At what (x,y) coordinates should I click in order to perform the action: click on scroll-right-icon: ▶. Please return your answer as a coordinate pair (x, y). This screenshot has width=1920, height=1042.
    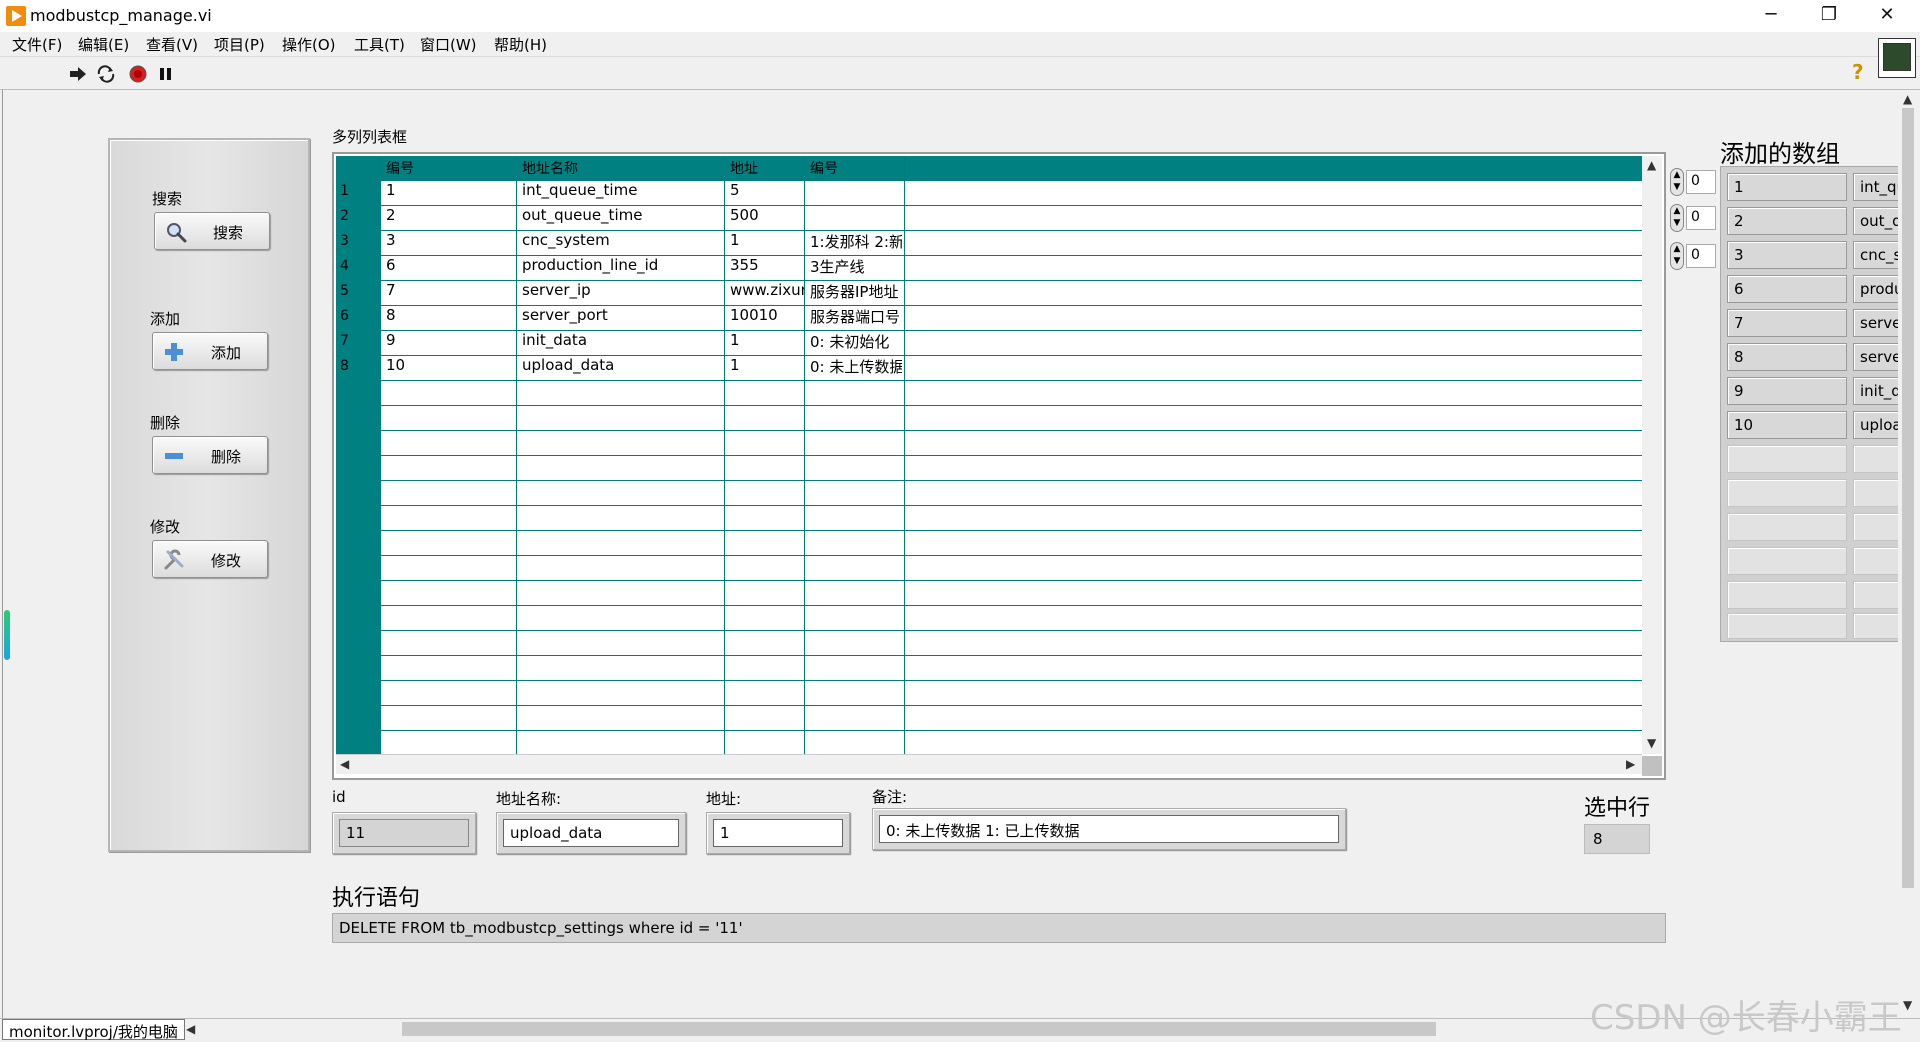
    Looking at the image, I should click on (1630, 764).